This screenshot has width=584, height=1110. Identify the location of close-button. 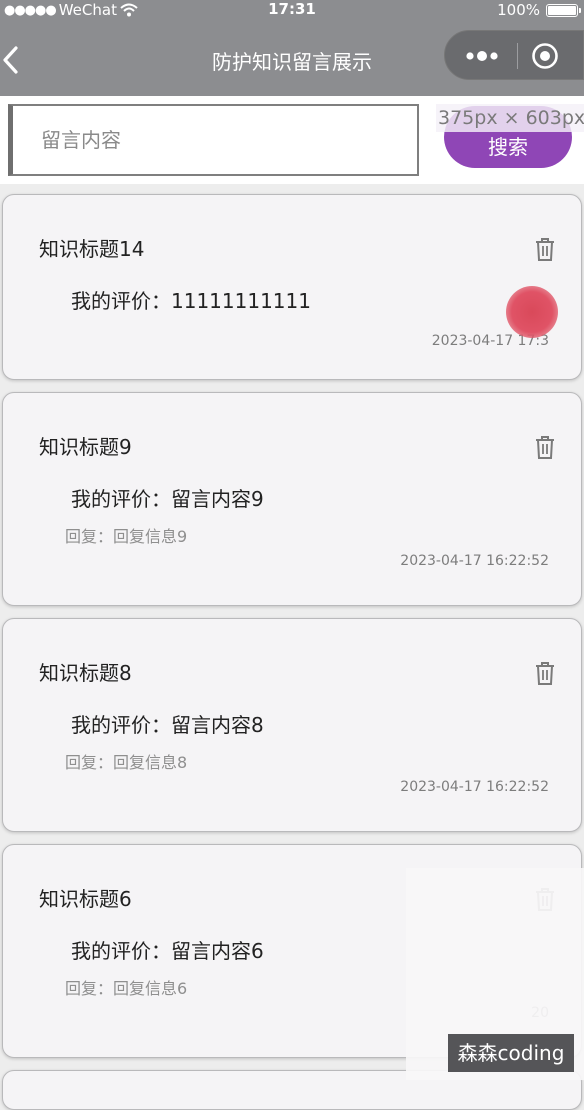
(545, 56).